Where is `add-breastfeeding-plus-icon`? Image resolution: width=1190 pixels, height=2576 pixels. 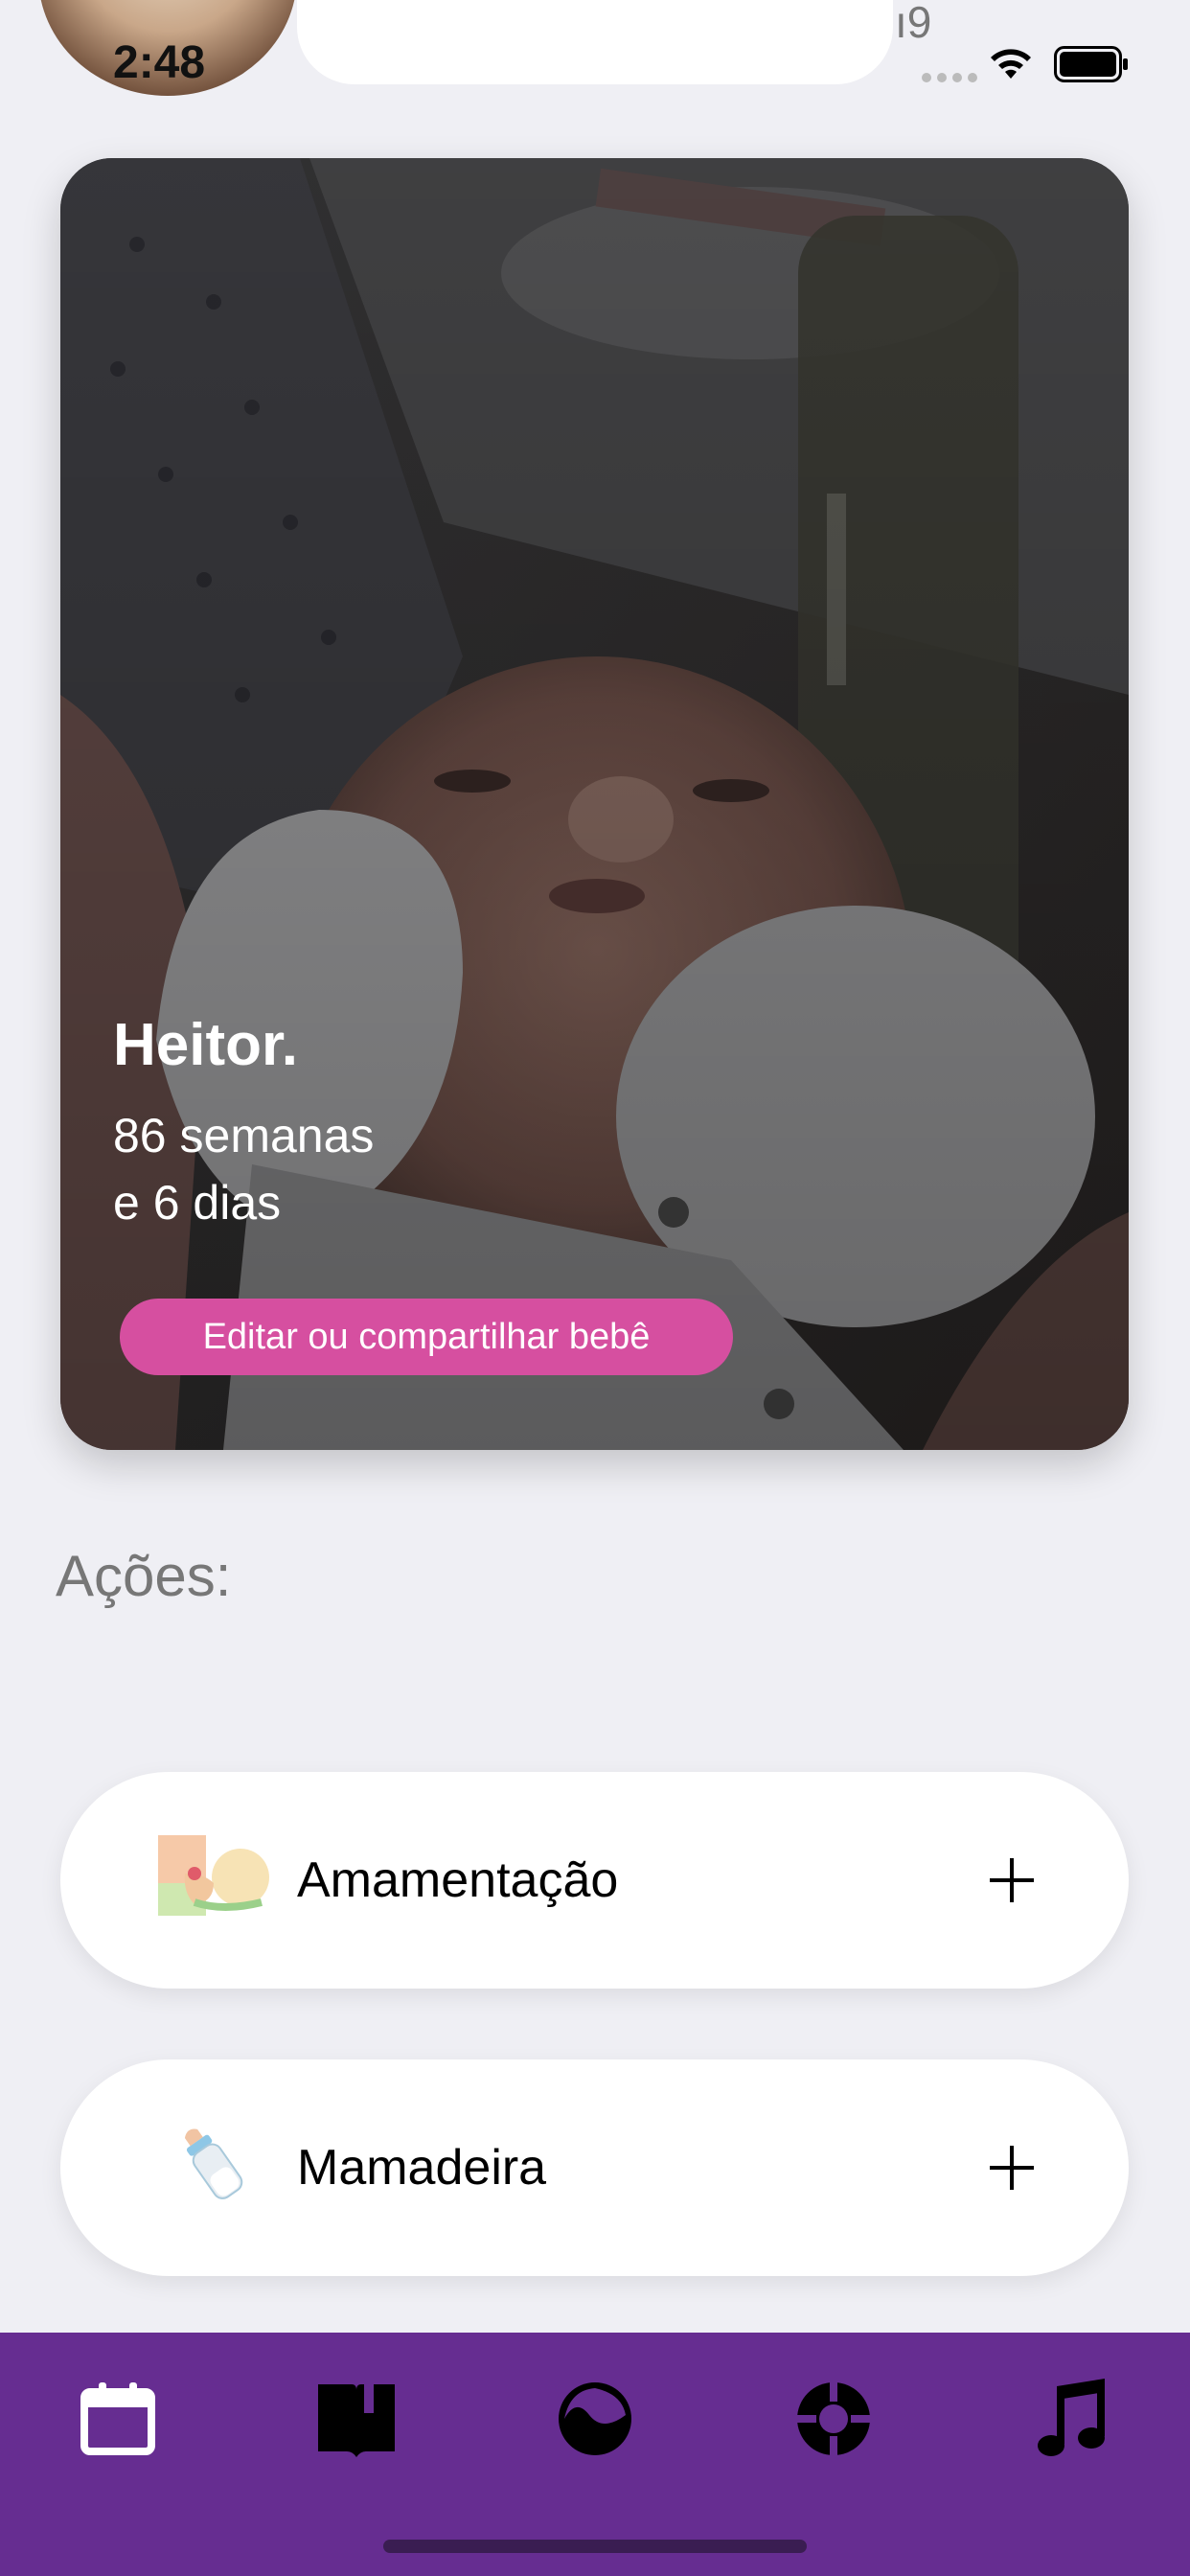
add-breastfeeding-plus-icon is located at coordinates (1012, 1880).